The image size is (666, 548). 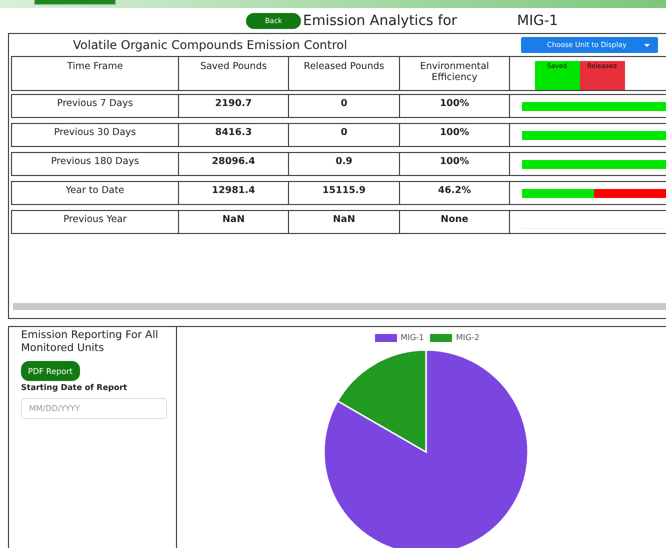 I want to click on scrollbar, so click(x=339, y=306).